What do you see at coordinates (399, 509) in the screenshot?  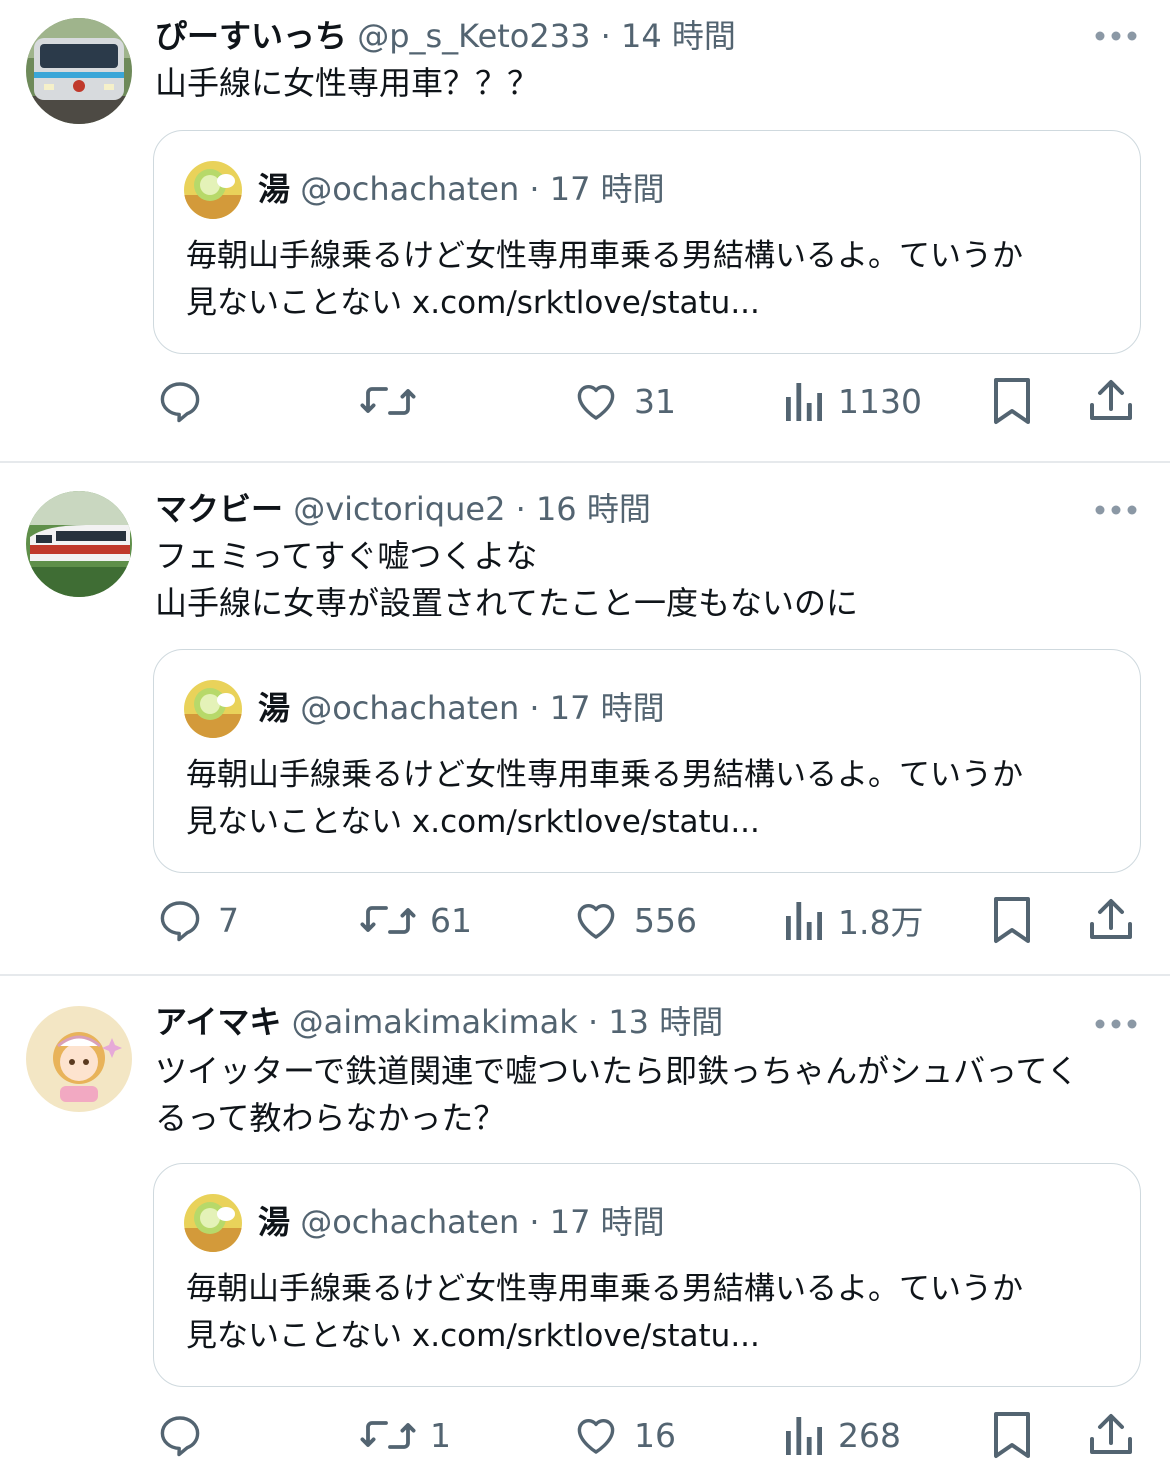 I see `author-handle: @victorique2` at bounding box center [399, 509].